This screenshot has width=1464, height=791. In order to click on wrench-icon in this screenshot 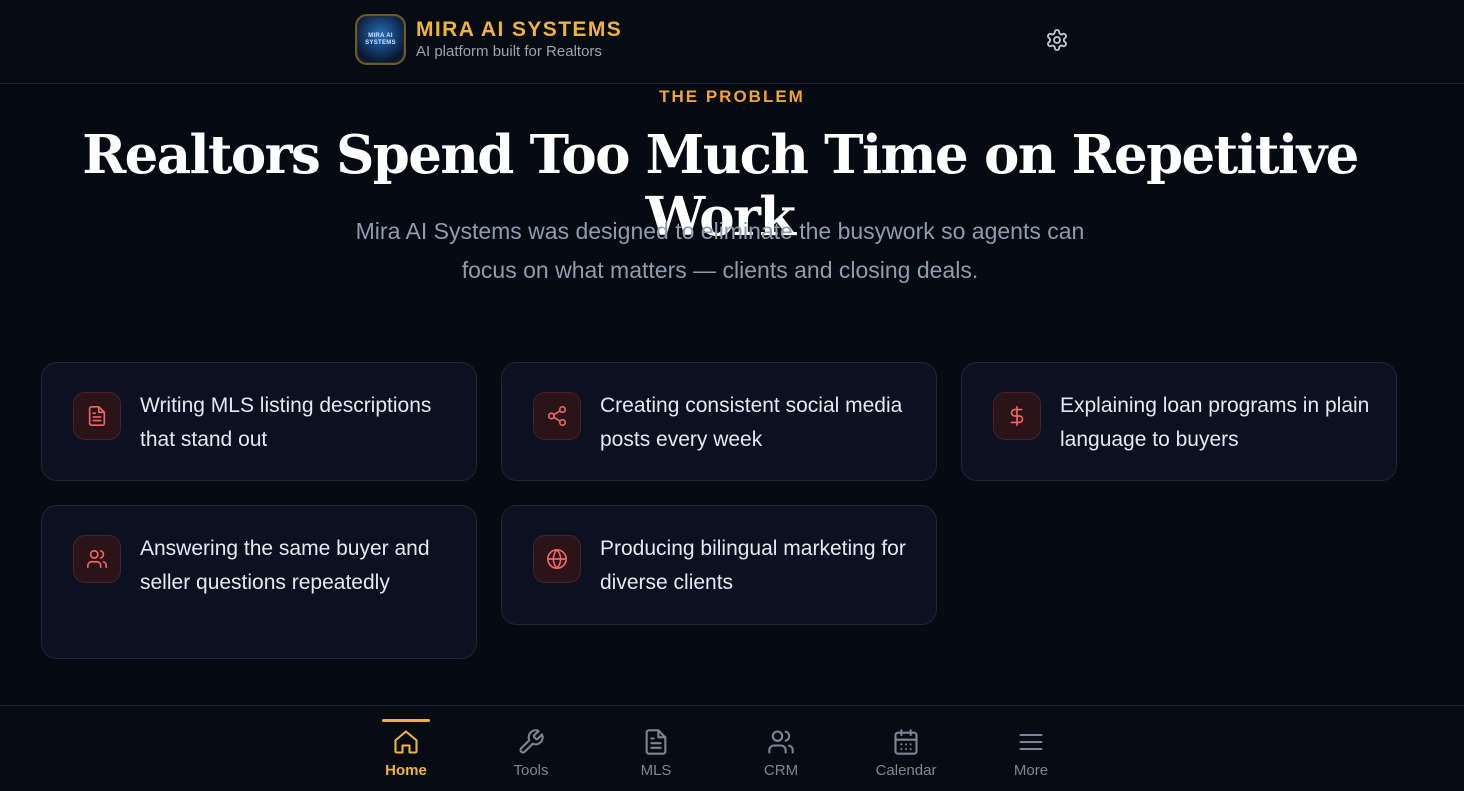, I will do `click(531, 741)`.